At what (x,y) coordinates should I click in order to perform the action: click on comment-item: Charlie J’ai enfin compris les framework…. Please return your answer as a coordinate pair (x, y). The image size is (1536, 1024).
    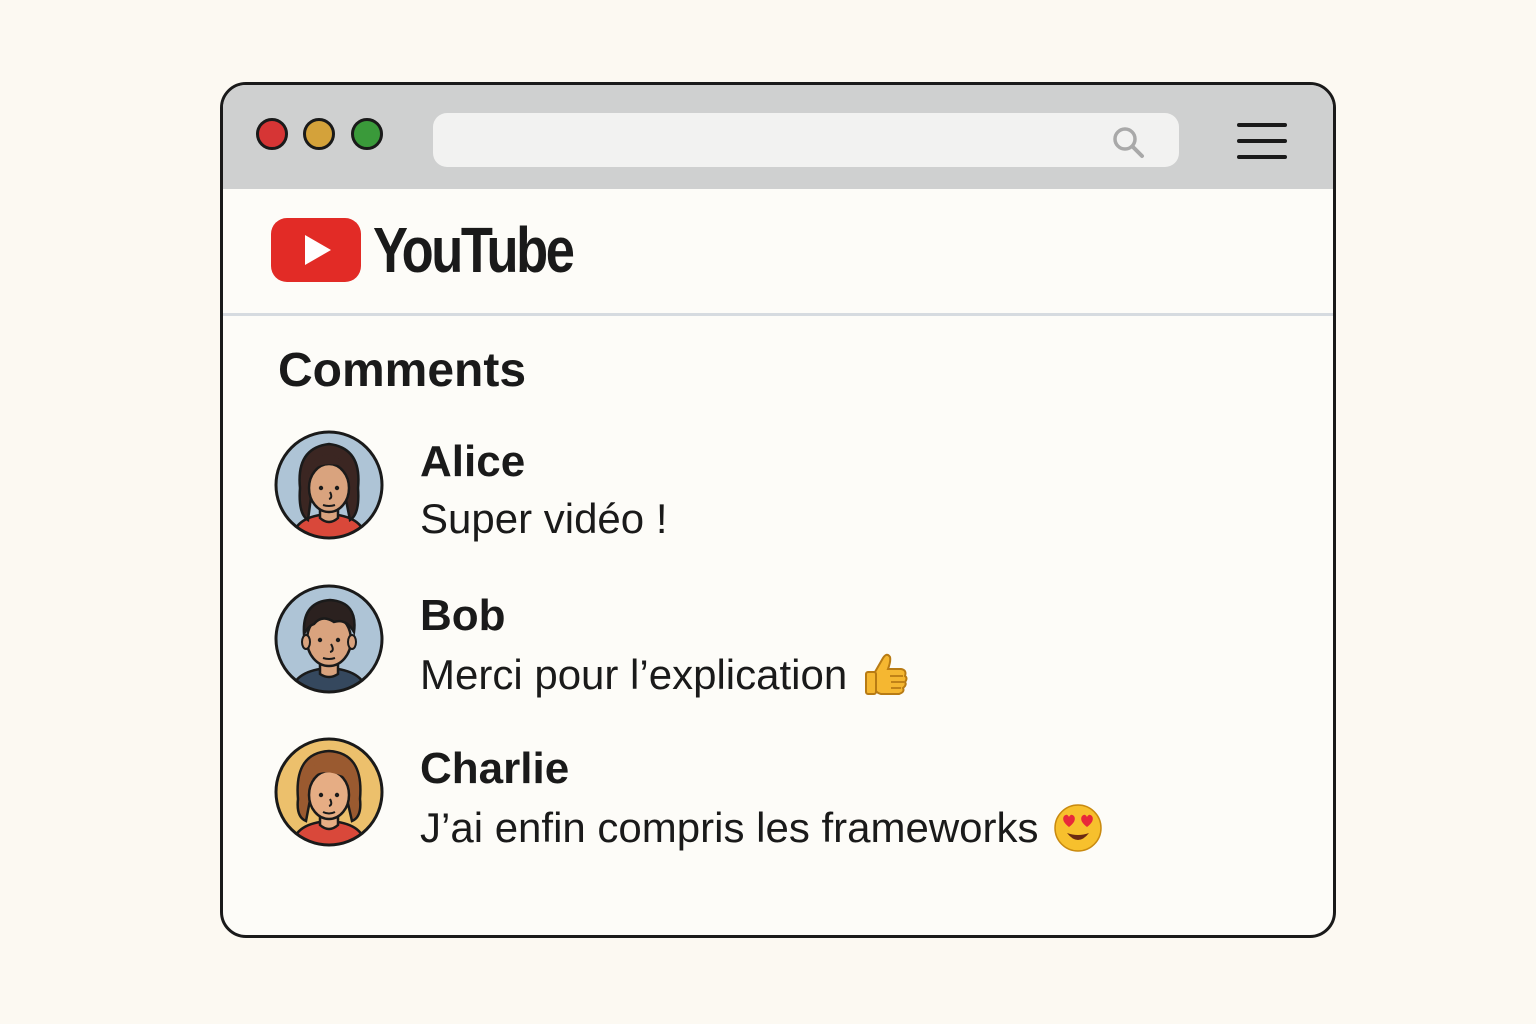
    Looking at the image, I should click on (774, 794).